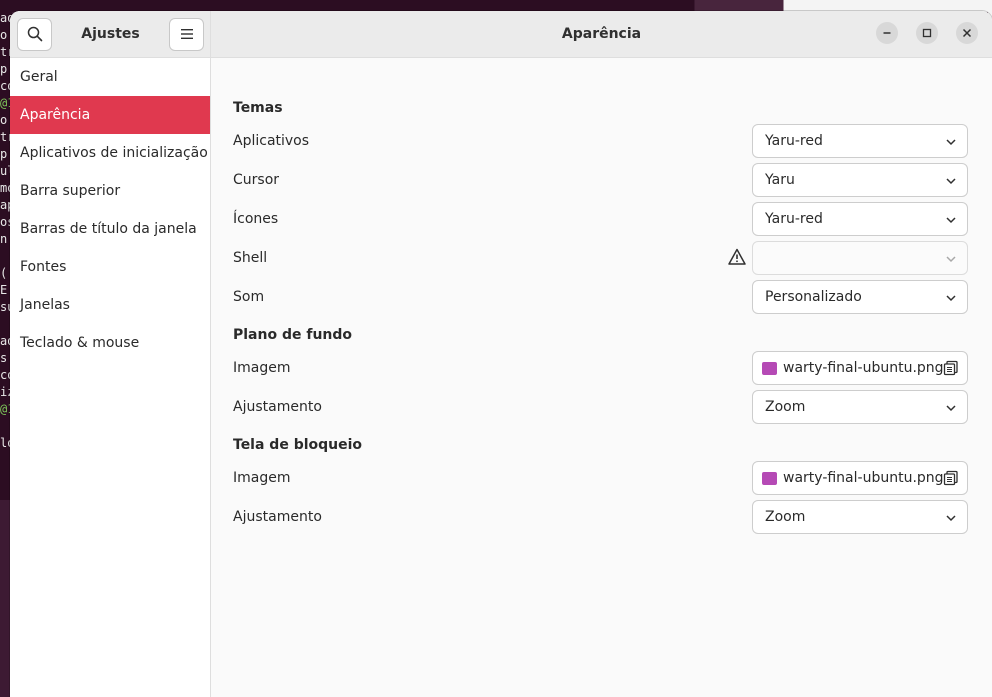  I want to click on minimize-button, so click(887, 33).